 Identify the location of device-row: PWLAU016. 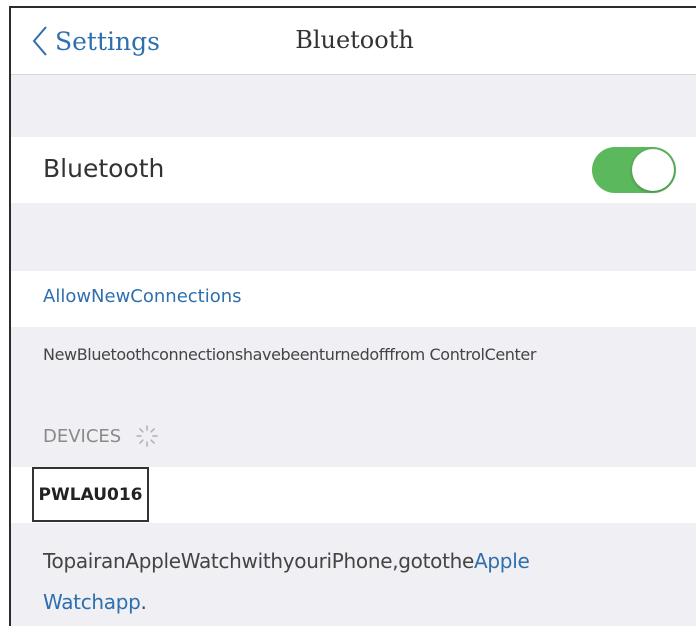
(353, 495).